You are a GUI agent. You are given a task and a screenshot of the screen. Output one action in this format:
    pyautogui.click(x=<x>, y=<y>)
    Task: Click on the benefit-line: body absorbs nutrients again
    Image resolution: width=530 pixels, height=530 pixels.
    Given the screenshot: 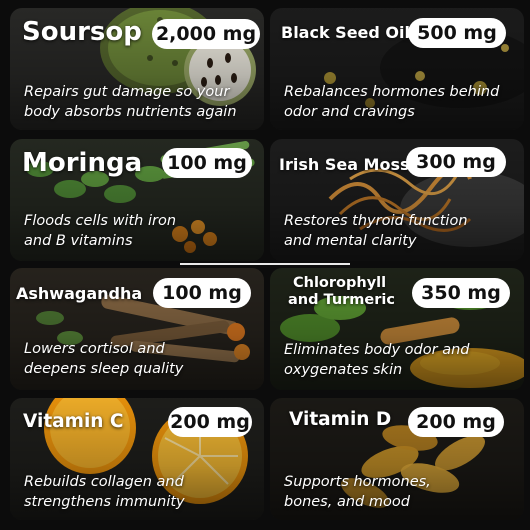 What is the action you would take?
    pyautogui.click(x=130, y=112)
    